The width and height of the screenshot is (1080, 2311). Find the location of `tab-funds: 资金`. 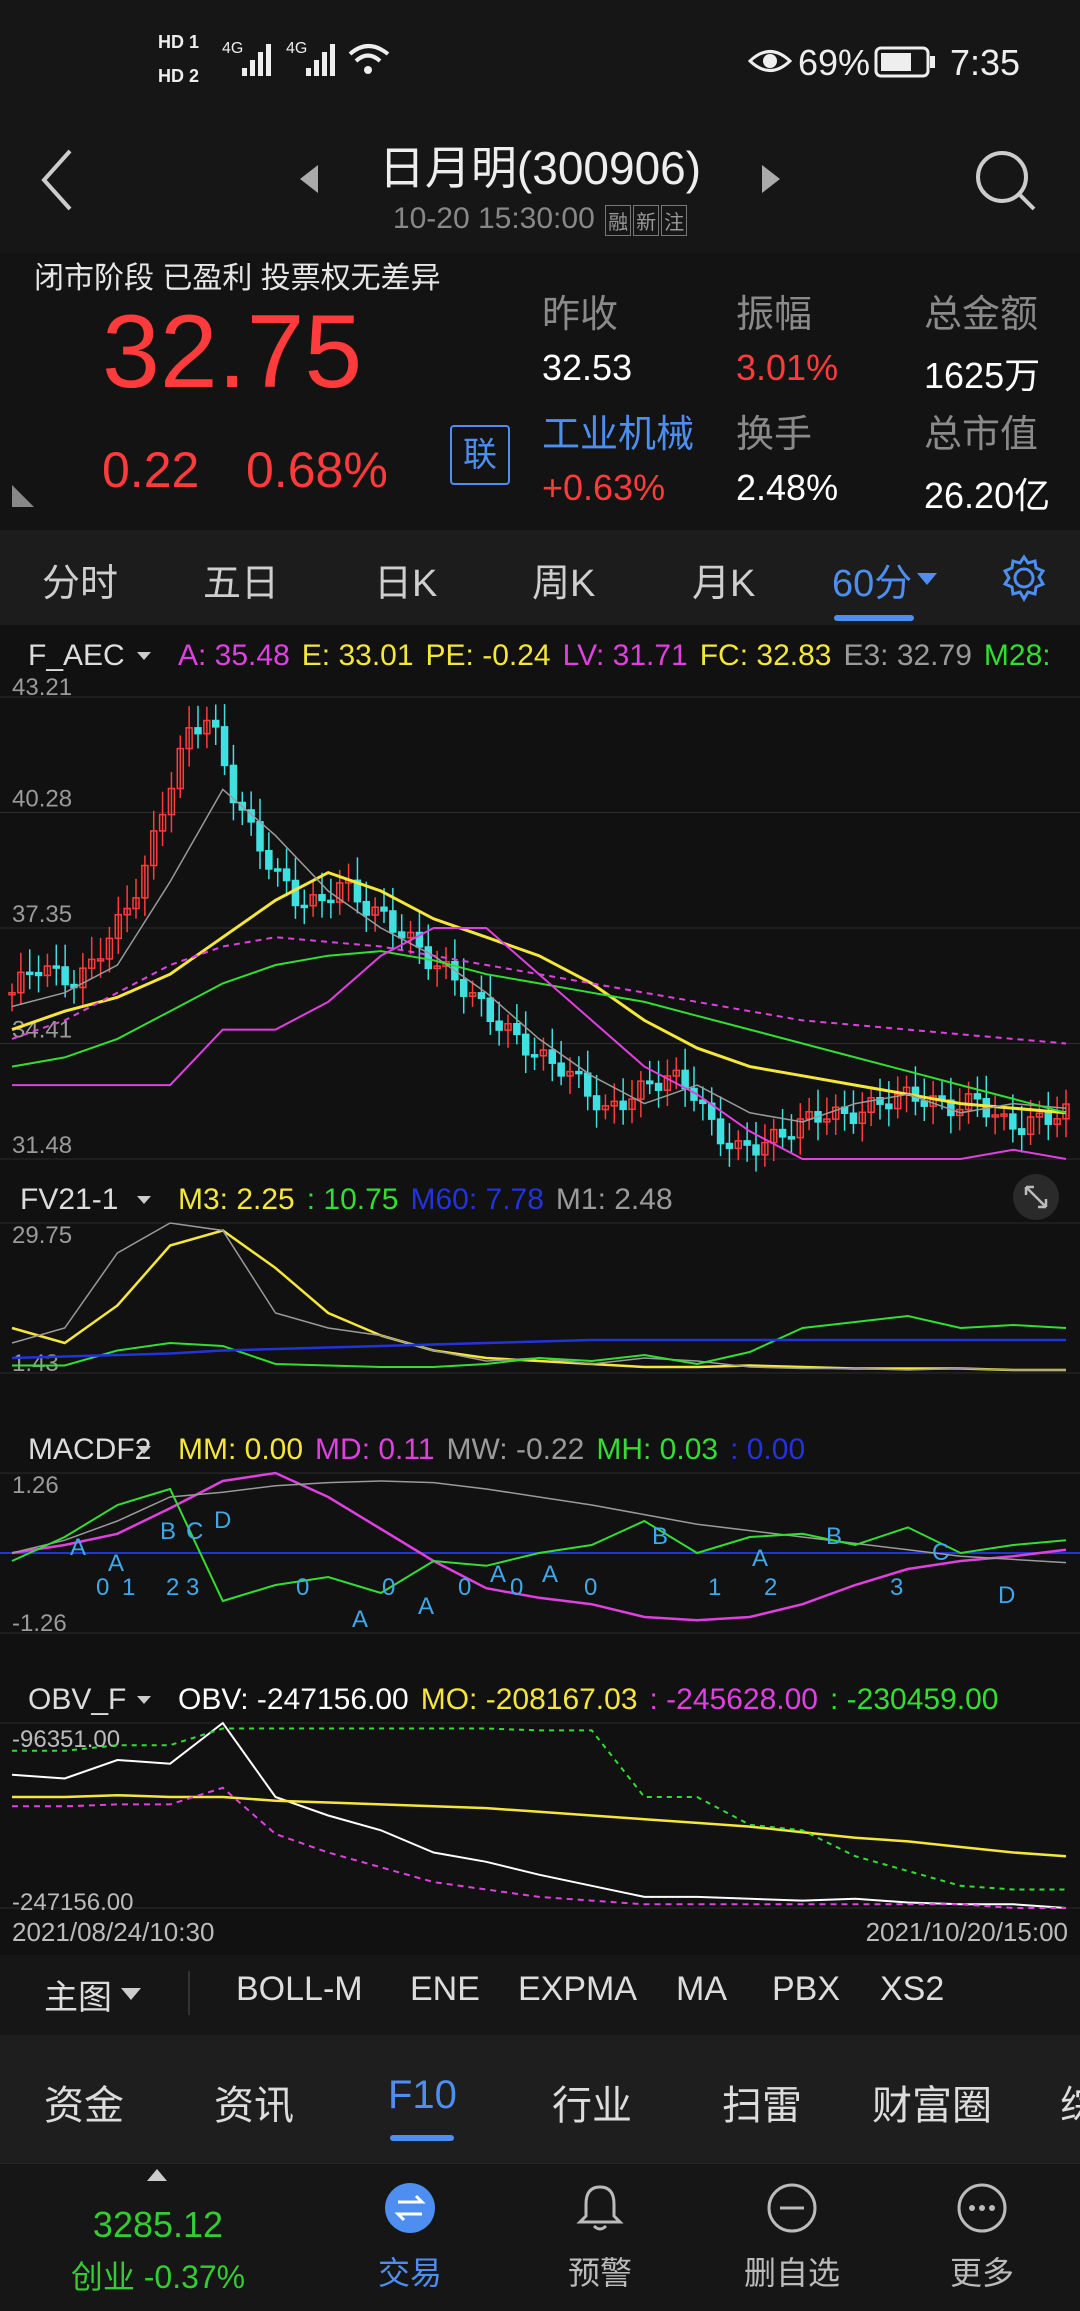

tab-funds: 资金 is located at coordinates (84, 2102).